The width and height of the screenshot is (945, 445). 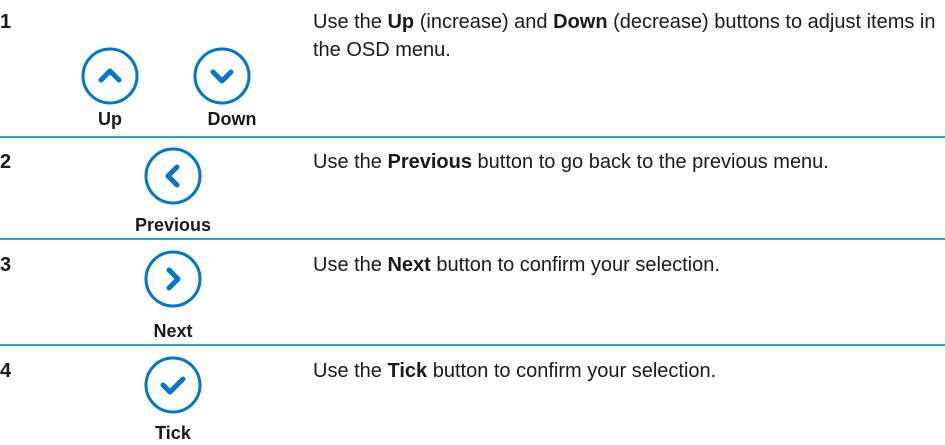 What do you see at coordinates (484, 22) in the screenshot?
I see `desc-text: (increase) and` at bounding box center [484, 22].